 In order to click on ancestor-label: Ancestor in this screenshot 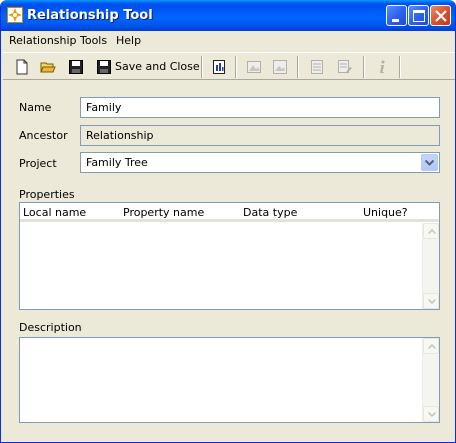, I will do `click(43, 135)`.